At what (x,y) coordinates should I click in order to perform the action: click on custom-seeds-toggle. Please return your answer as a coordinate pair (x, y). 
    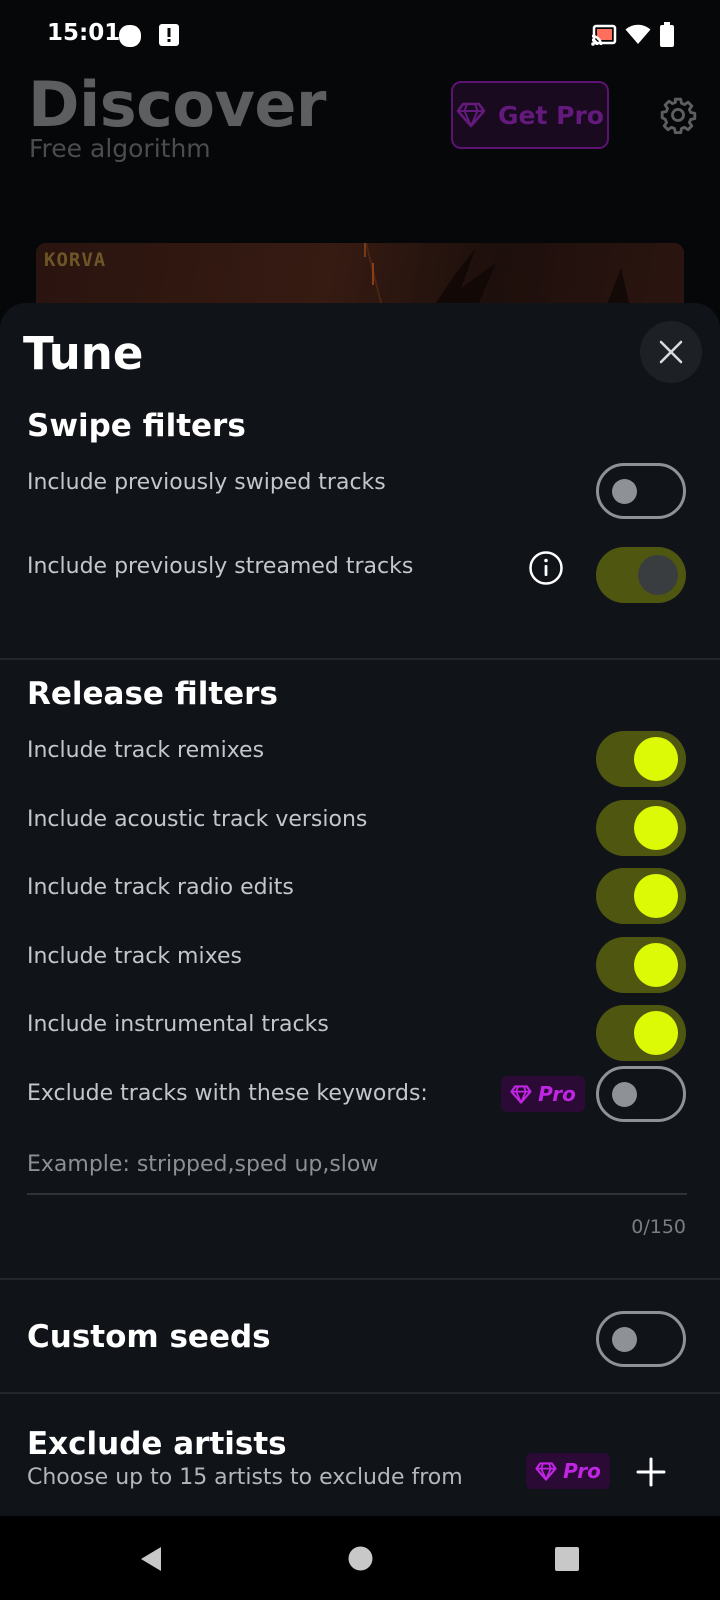
    Looking at the image, I should click on (641, 1339).